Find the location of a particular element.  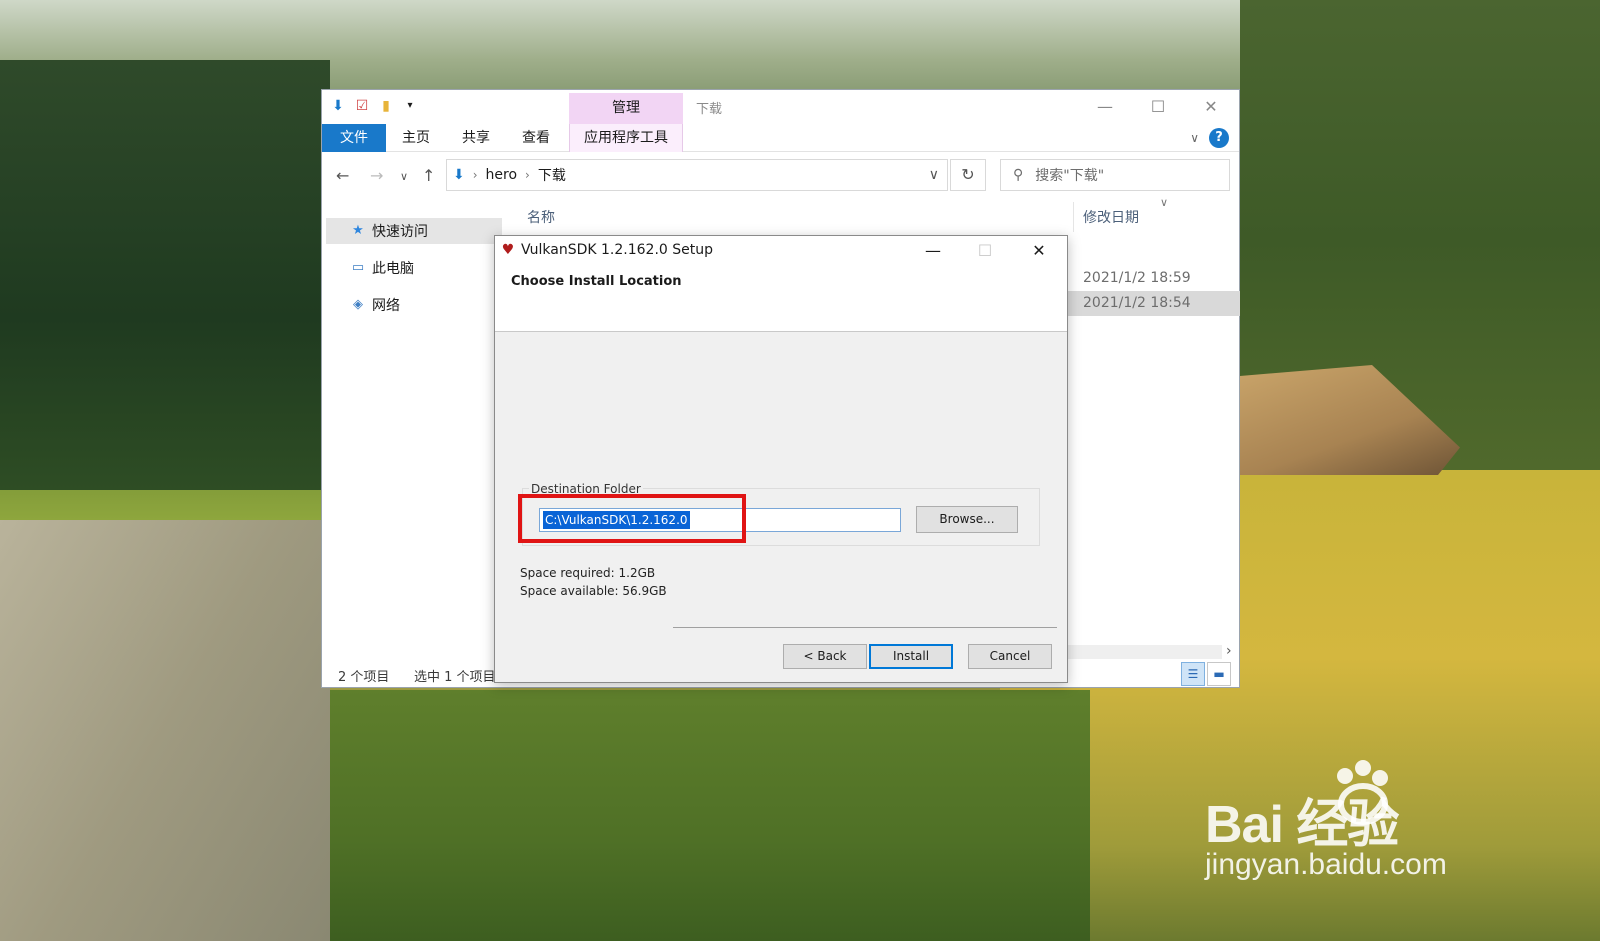

sidebar-item-network: ◈ 网络 is located at coordinates (414, 305).